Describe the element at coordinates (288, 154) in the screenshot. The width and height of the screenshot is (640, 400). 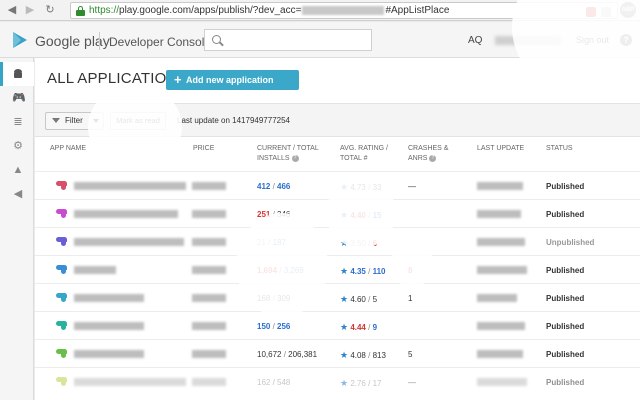
I see `column-header-installs: CURRENT / TOTAL INSTALLS ?` at that location.